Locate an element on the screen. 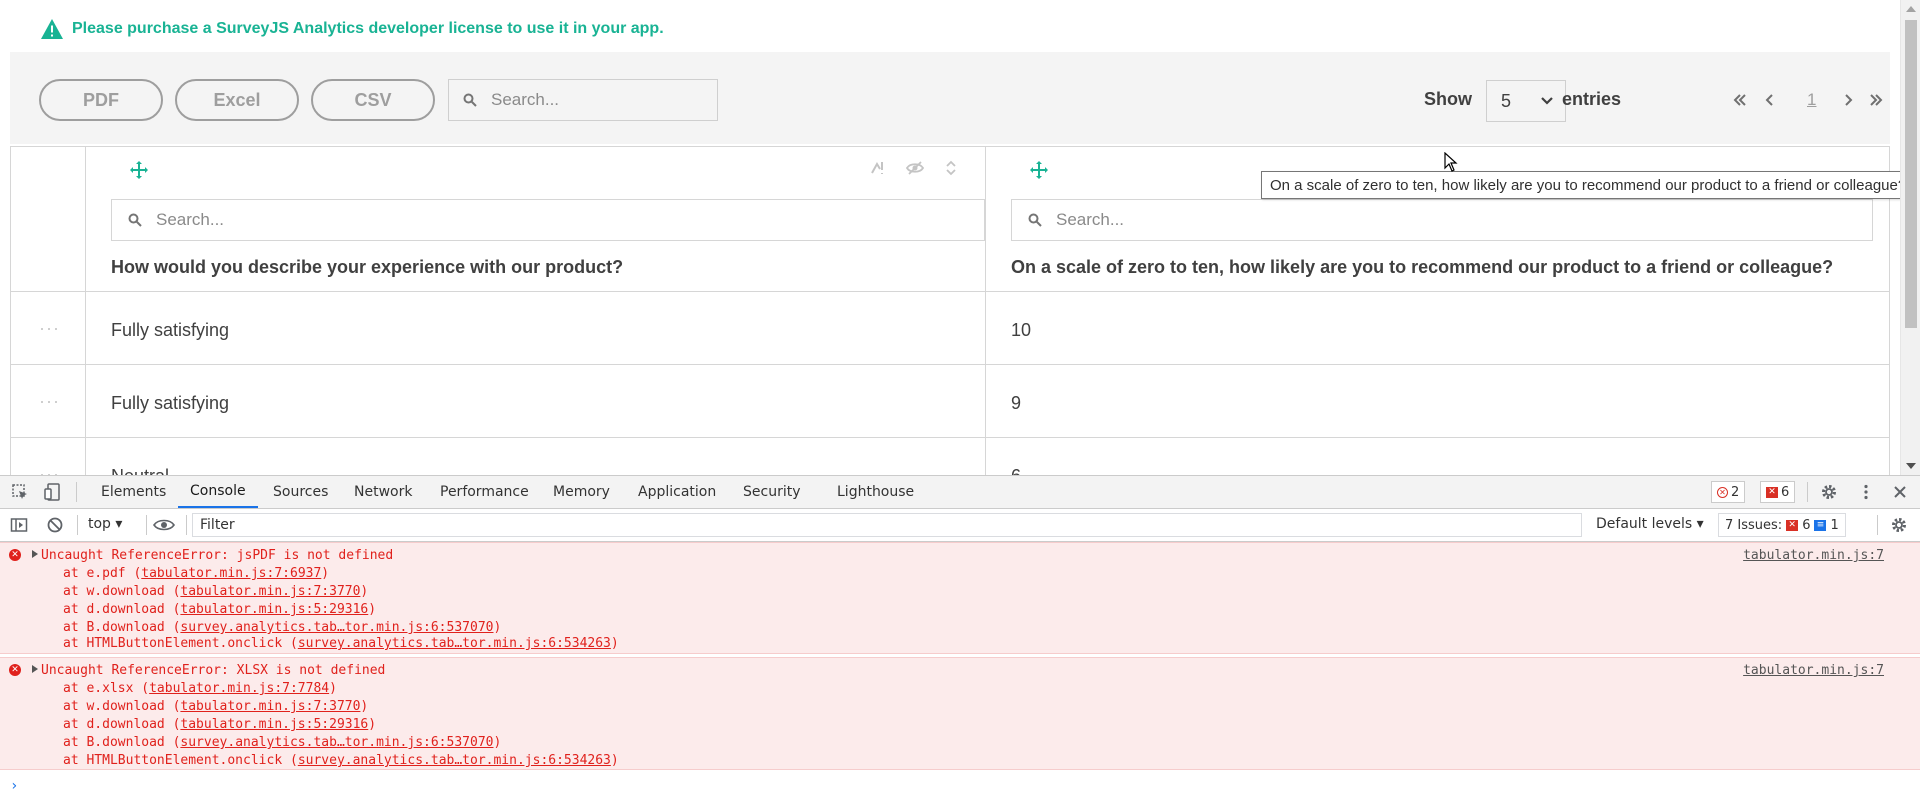  global-search is located at coordinates (583, 100).